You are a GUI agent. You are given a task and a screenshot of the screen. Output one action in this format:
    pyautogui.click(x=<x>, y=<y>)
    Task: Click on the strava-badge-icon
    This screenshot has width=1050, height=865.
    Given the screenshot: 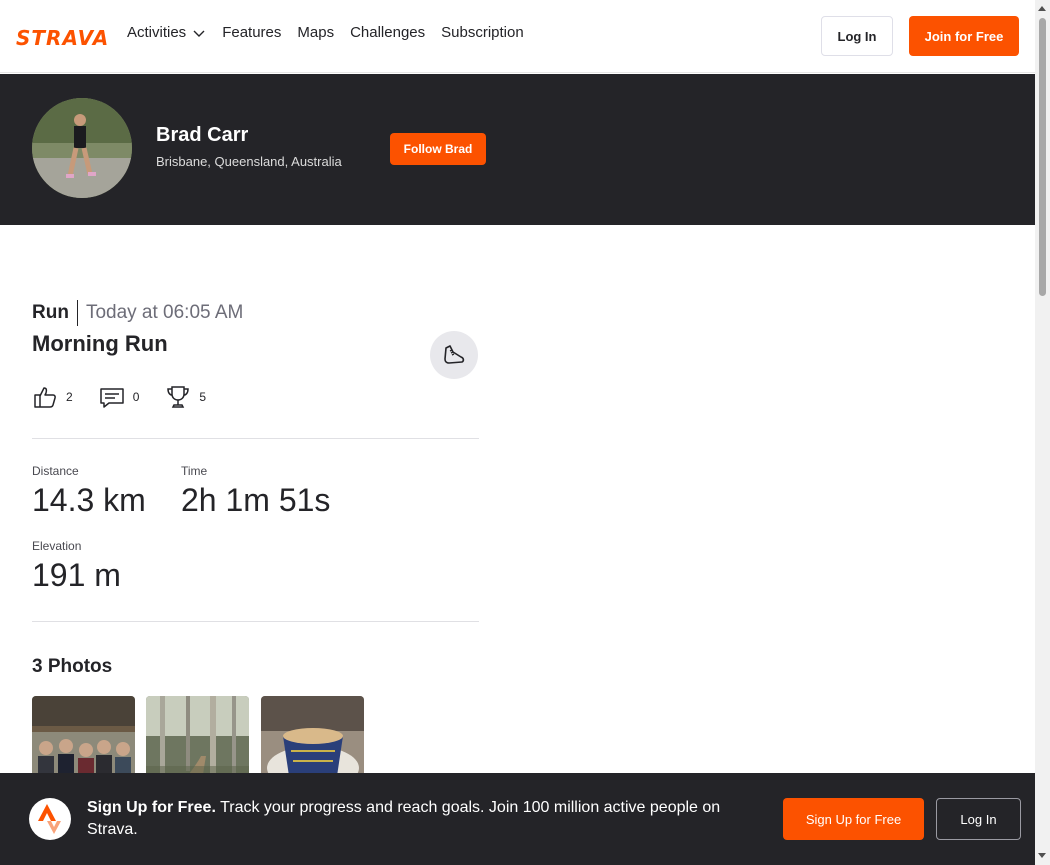 What is the action you would take?
    pyautogui.click(x=50, y=819)
    